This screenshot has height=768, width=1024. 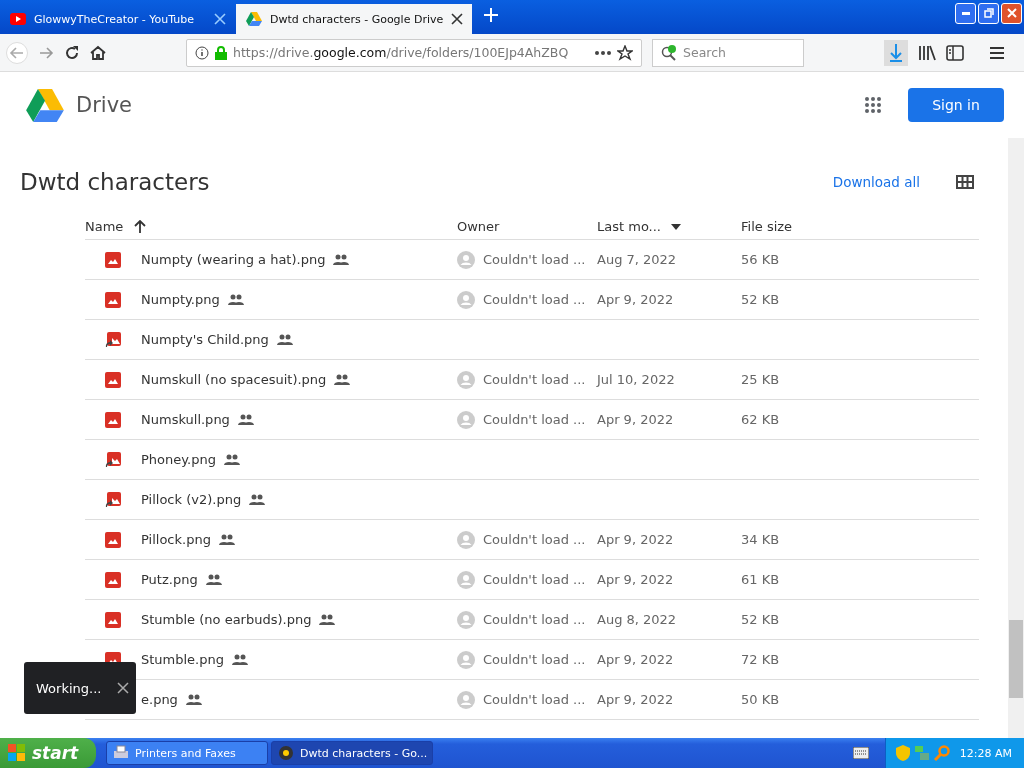 I want to click on file-name: Numskull.png, so click(x=185, y=419).